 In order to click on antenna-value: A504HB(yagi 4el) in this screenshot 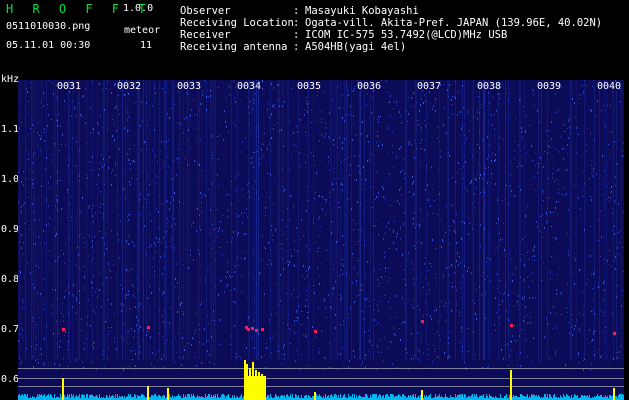, I will do `click(356, 47)`.